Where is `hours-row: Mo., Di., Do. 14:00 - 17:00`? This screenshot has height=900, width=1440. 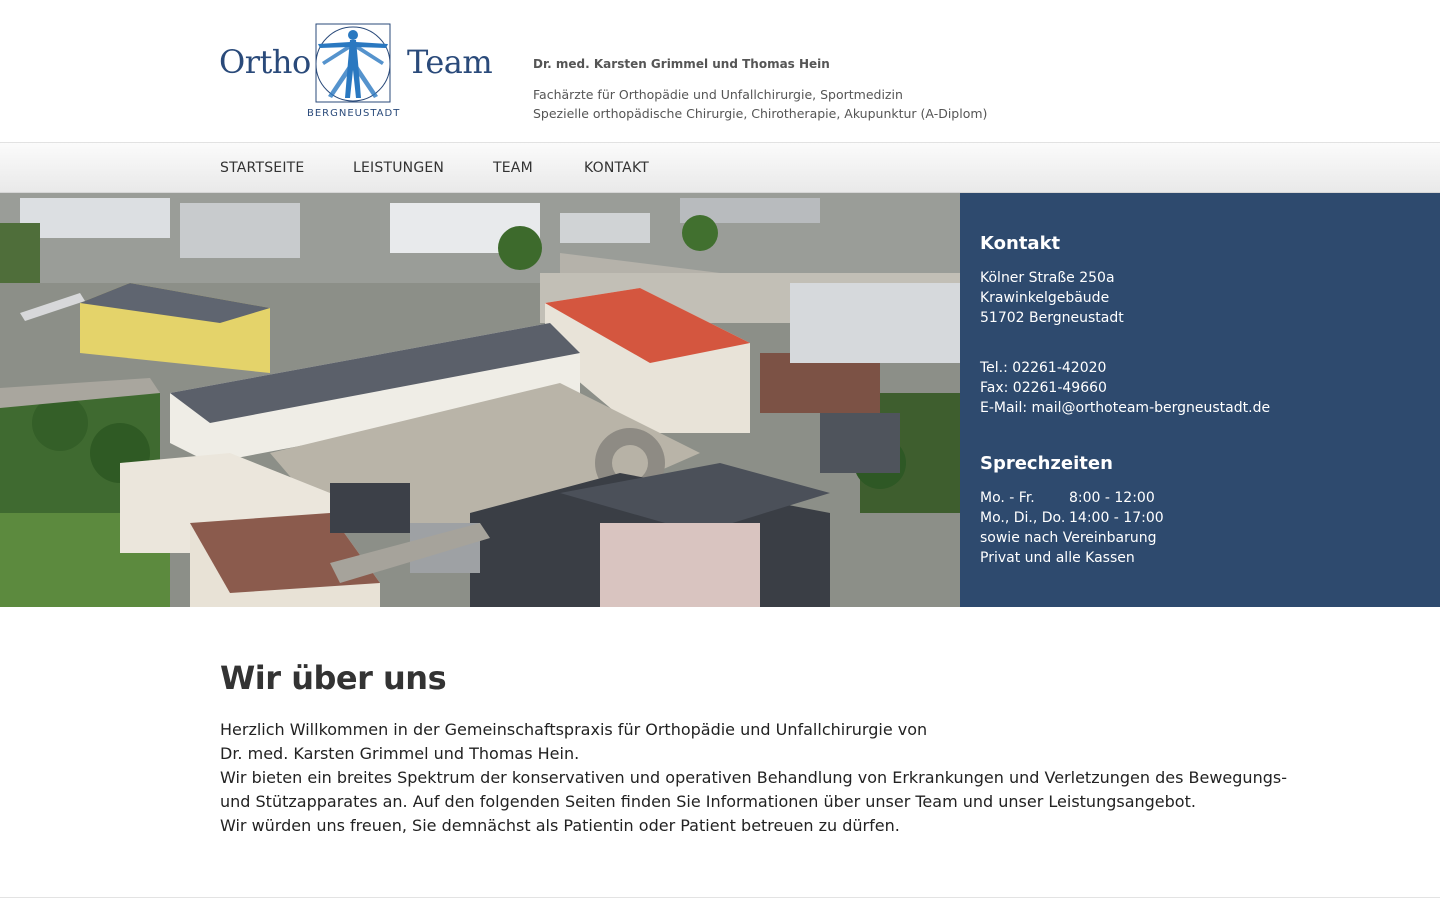 hours-row: Mo., Di., Do. 14:00 - 17:00 is located at coordinates (1072, 518).